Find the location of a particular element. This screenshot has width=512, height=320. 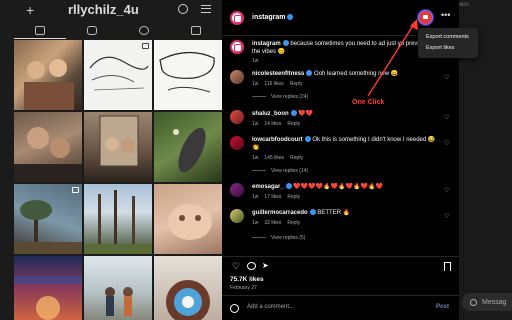

post-author: instagram is located at coordinates (273, 17).